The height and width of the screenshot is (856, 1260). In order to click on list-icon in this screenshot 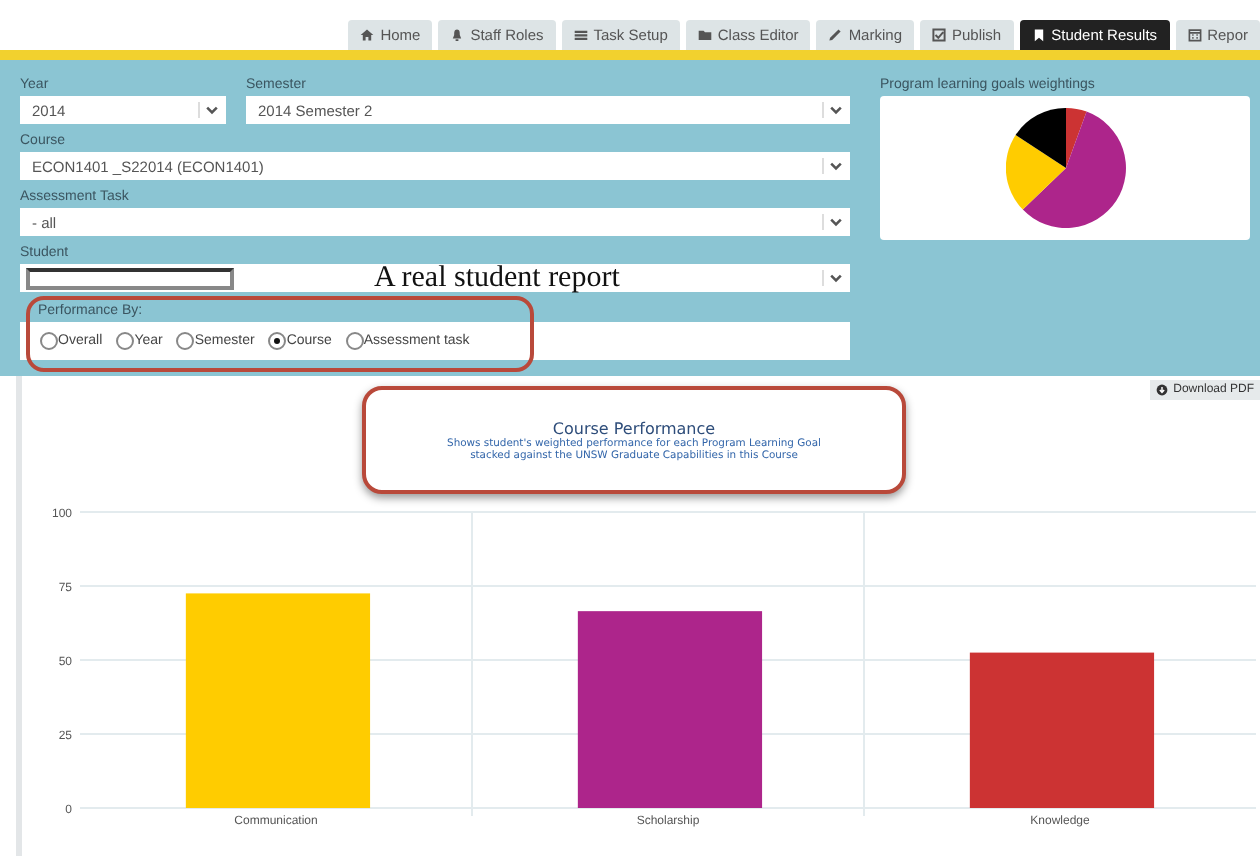, I will do `click(580, 35)`.